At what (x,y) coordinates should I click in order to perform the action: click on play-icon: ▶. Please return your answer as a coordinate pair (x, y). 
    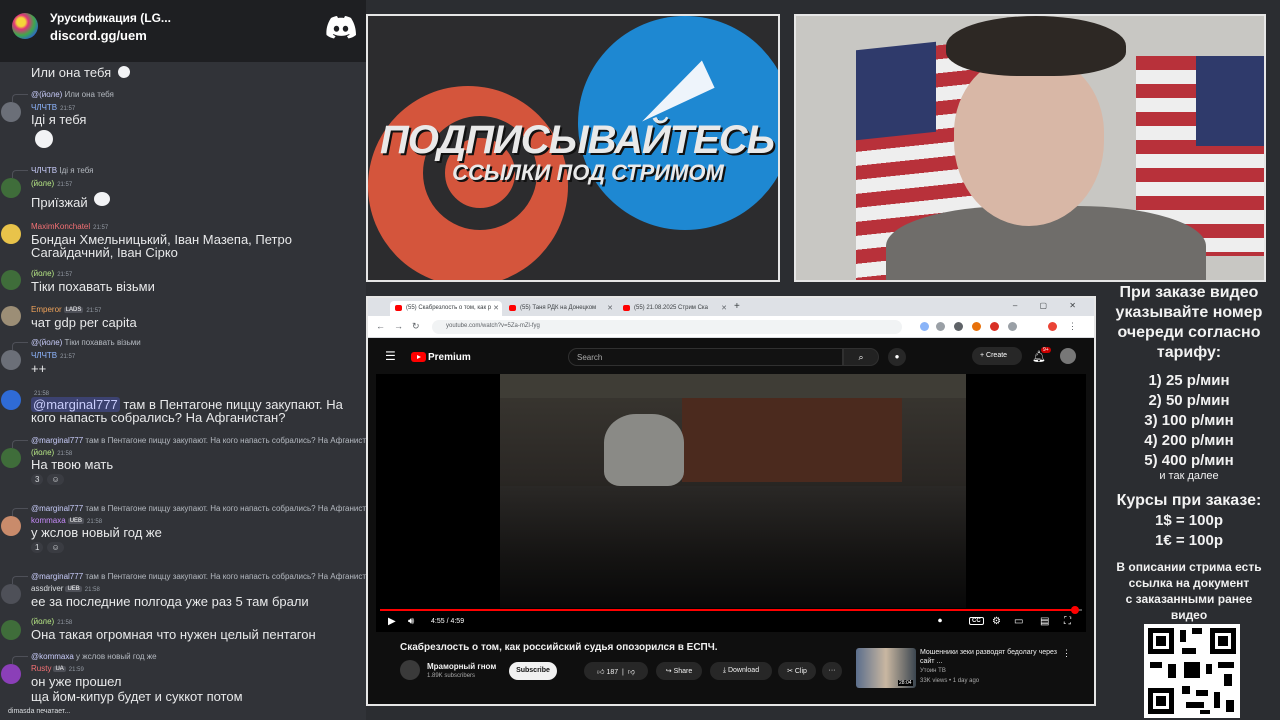
    Looking at the image, I should click on (392, 621).